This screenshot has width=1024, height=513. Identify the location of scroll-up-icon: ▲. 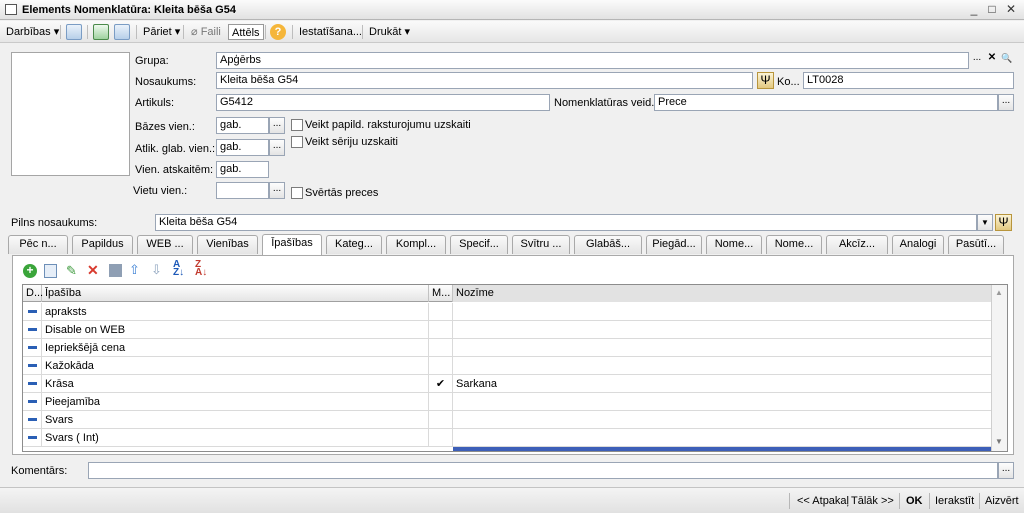
(999, 292).